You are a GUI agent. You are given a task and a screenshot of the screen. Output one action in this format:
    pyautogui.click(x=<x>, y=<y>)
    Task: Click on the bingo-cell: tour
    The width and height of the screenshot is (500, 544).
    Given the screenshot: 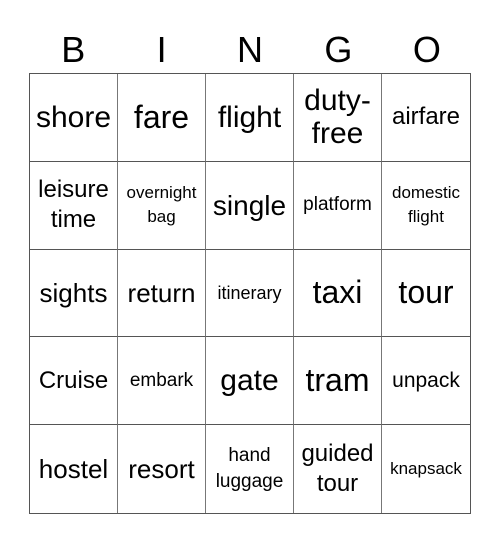 What is the action you would take?
    pyautogui.click(x=426, y=294)
    